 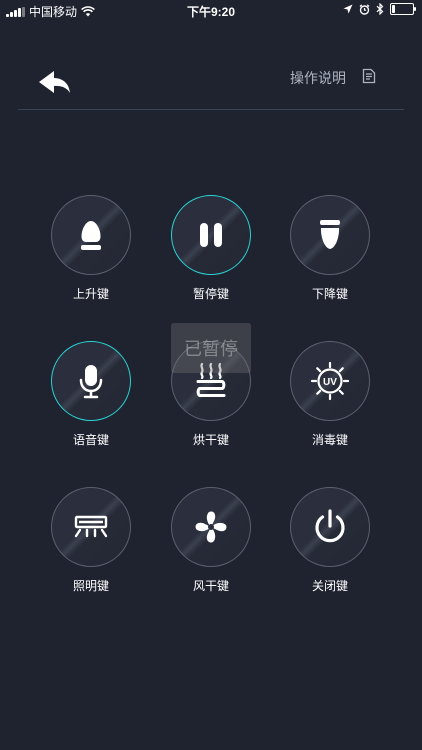 What do you see at coordinates (90, 440) in the screenshot?
I see `voice-label: 语音键` at bounding box center [90, 440].